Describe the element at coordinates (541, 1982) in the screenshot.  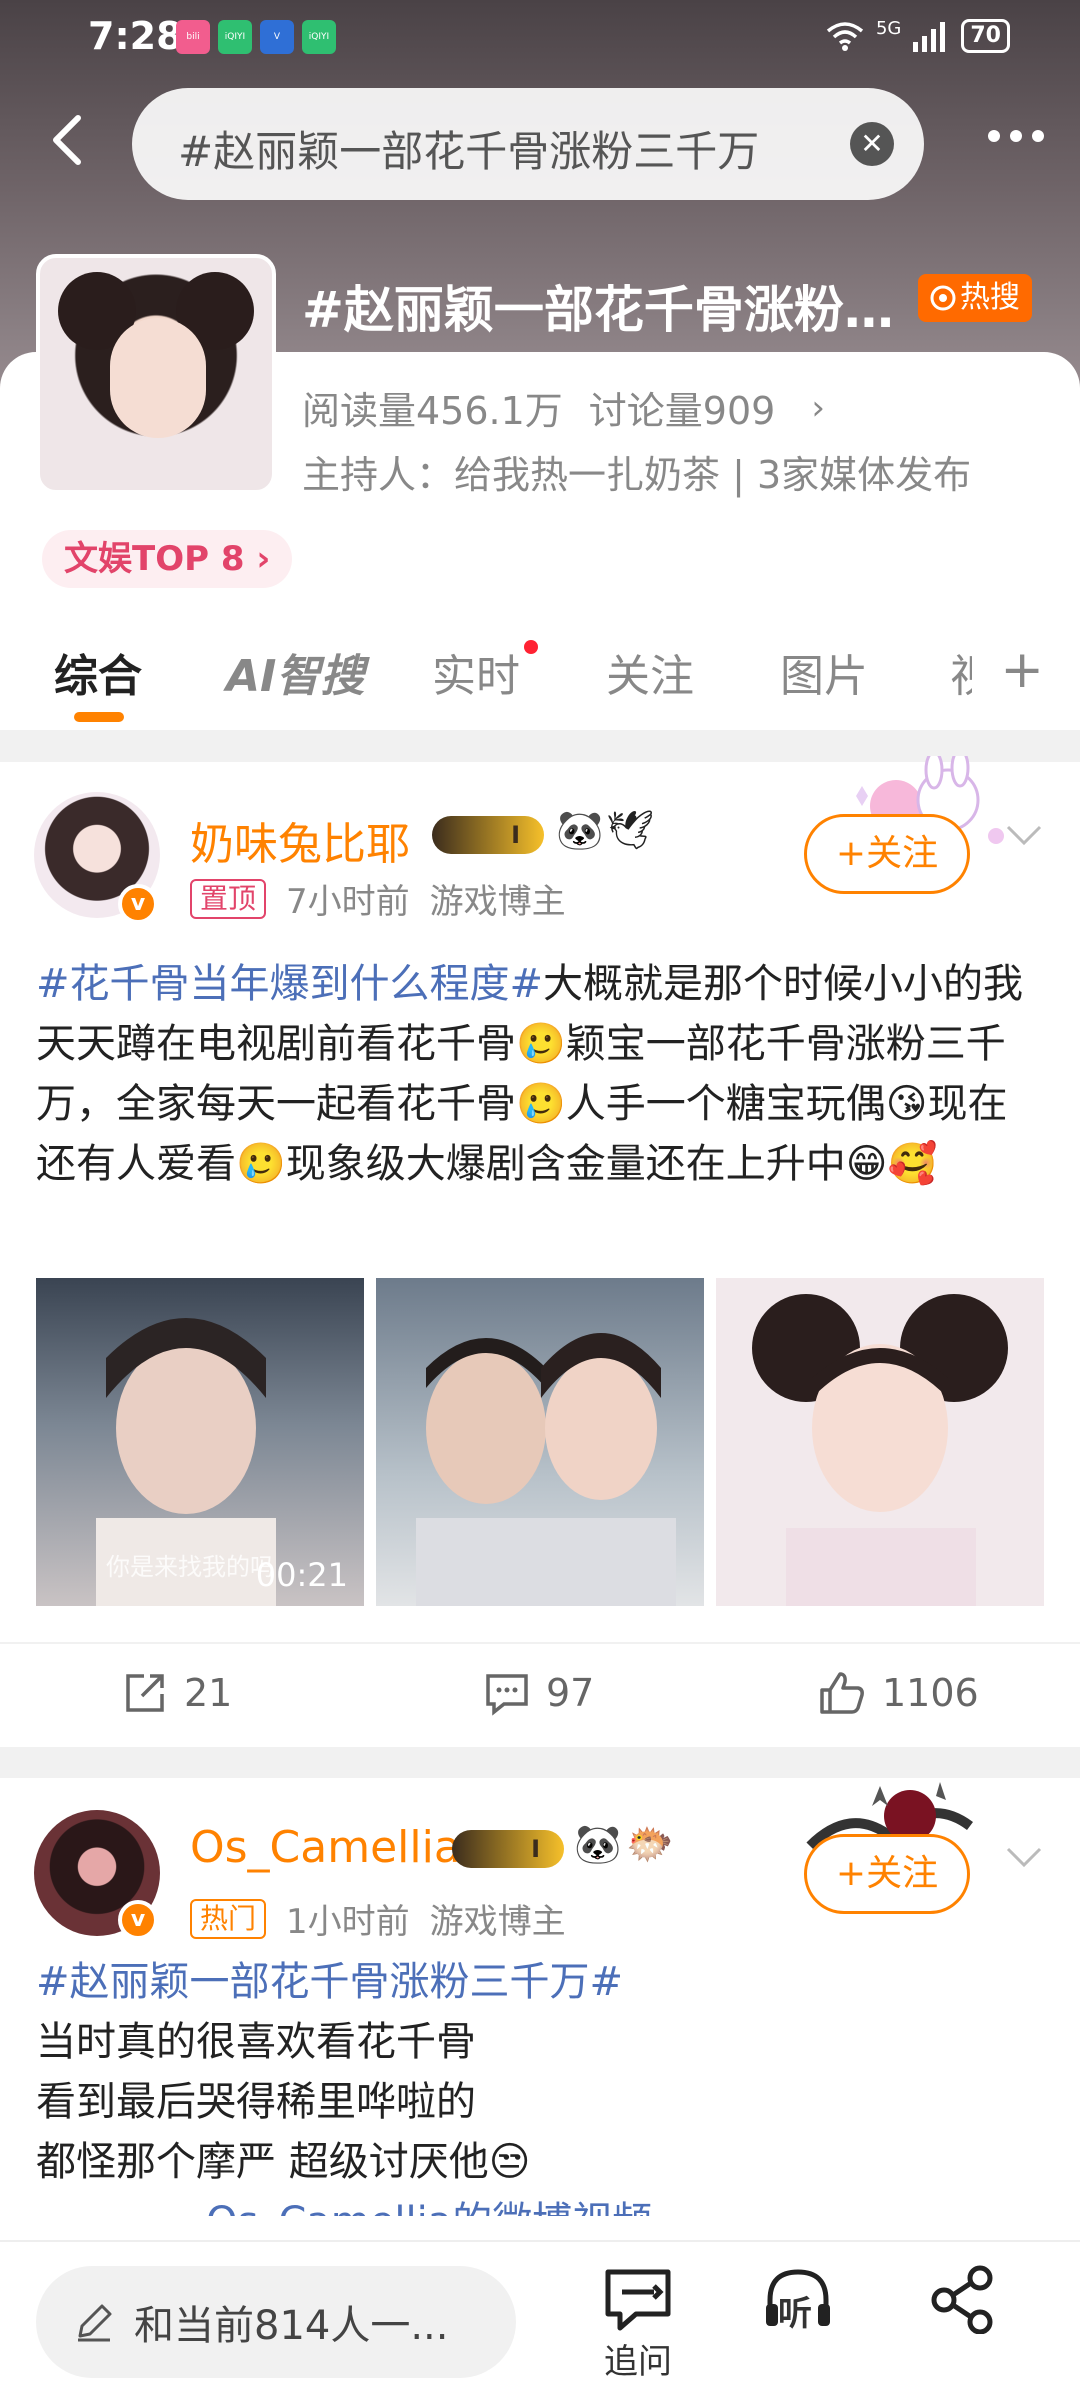
I see `post-hashtag: #赵丽颖一部花千骨涨粉三千万#` at that location.